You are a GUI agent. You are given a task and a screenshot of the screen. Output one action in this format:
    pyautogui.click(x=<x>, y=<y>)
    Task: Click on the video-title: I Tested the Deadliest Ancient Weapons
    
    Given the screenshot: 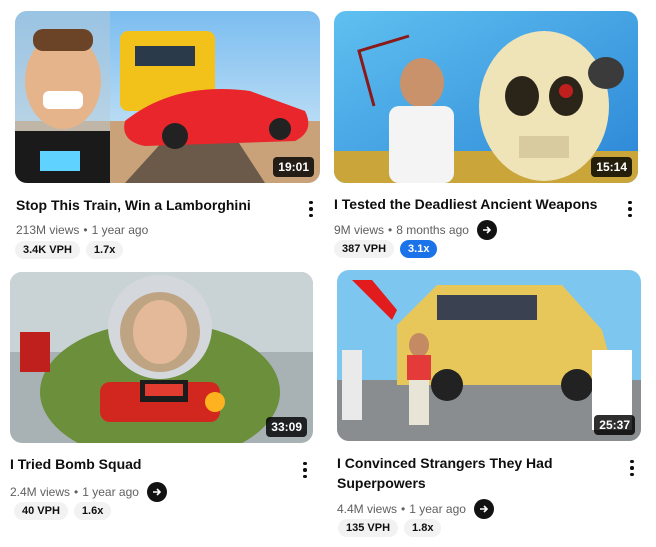 What is the action you would take?
    pyautogui.click(x=474, y=204)
    